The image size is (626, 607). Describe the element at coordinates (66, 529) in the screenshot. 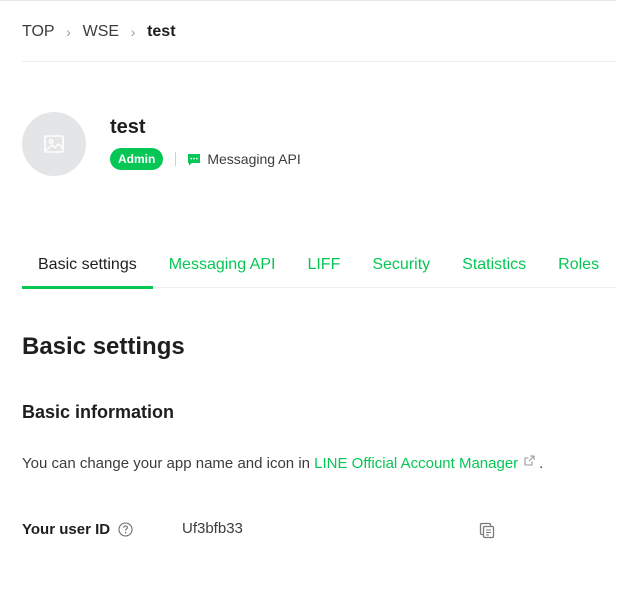

I see `user-id-label-text: Your user ID` at that location.